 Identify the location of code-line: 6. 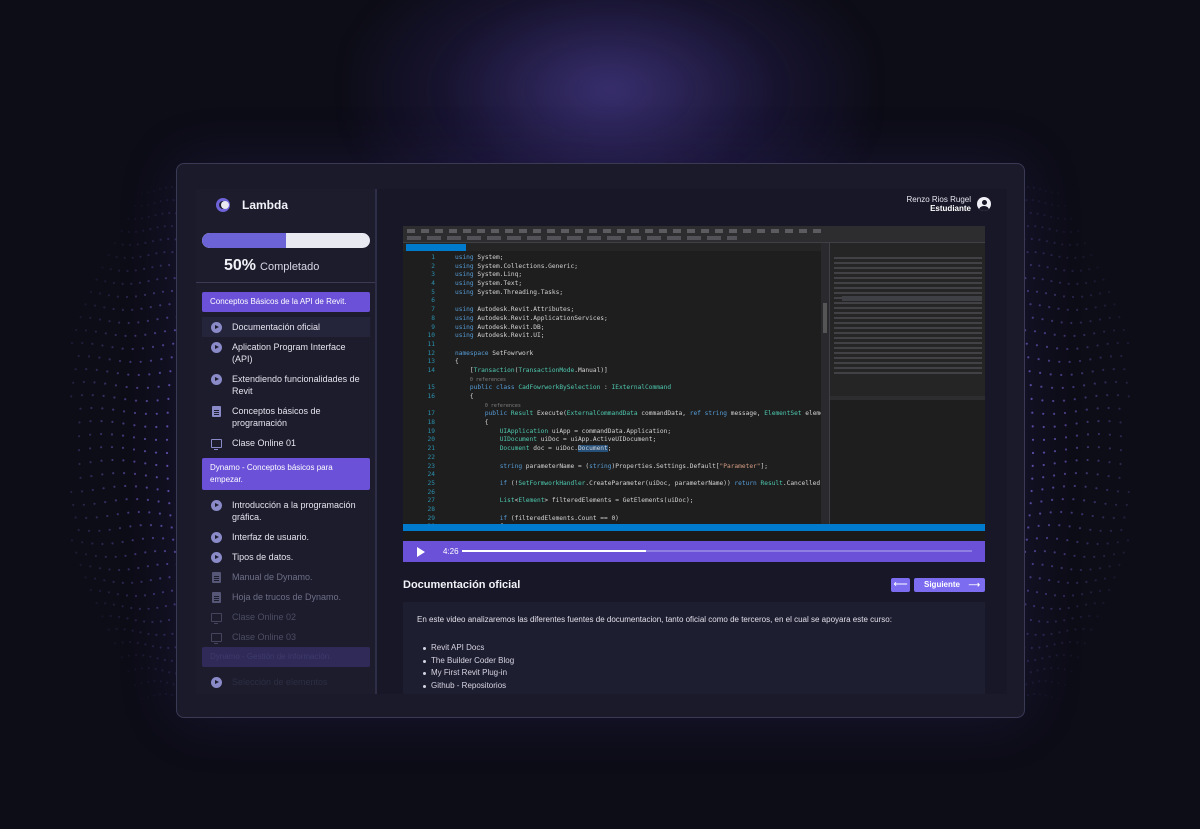
(433, 301).